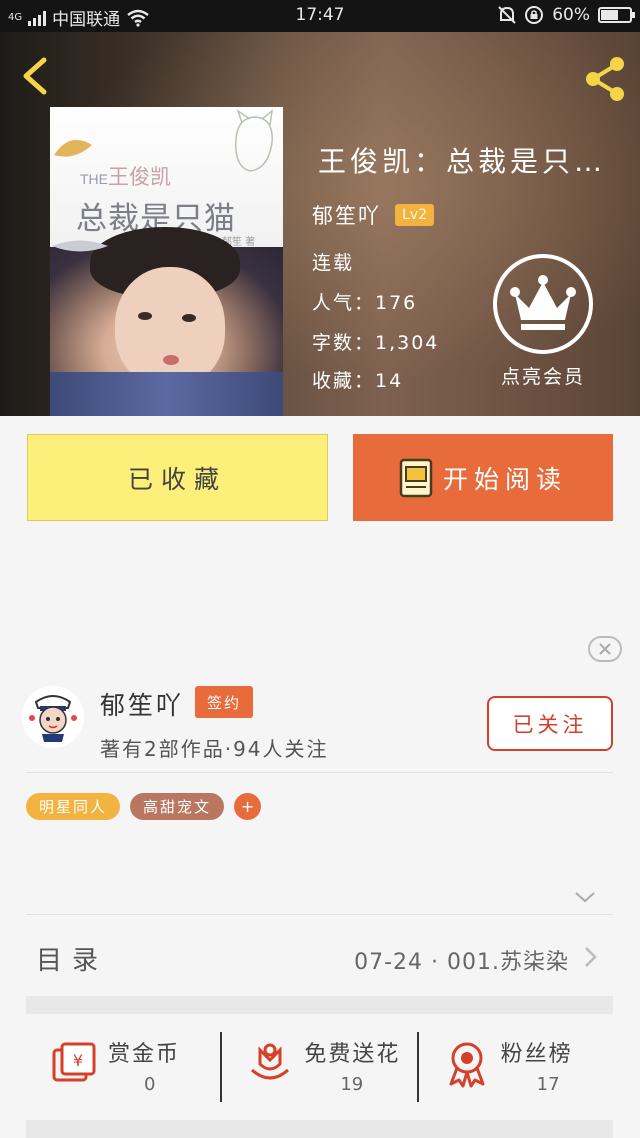 Image resolution: width=640 pixels, height=1138 pixels. Describe the element at coordinates (248, 806) in the screenshot. I see `add-tag-button: +` at that location.